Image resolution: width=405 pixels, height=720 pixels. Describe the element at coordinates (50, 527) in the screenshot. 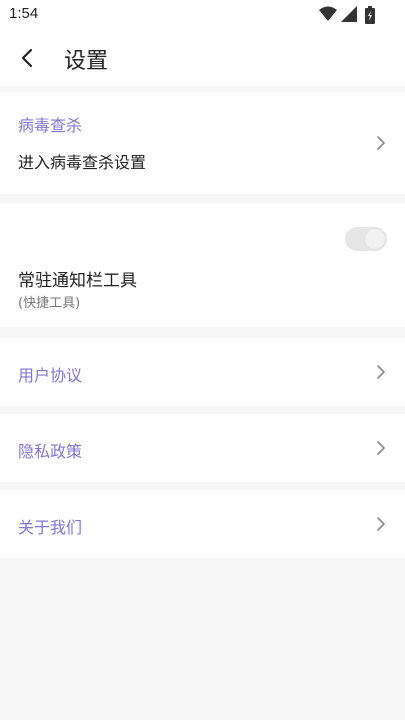

I see `about-us-label: 关于我们` at that location.